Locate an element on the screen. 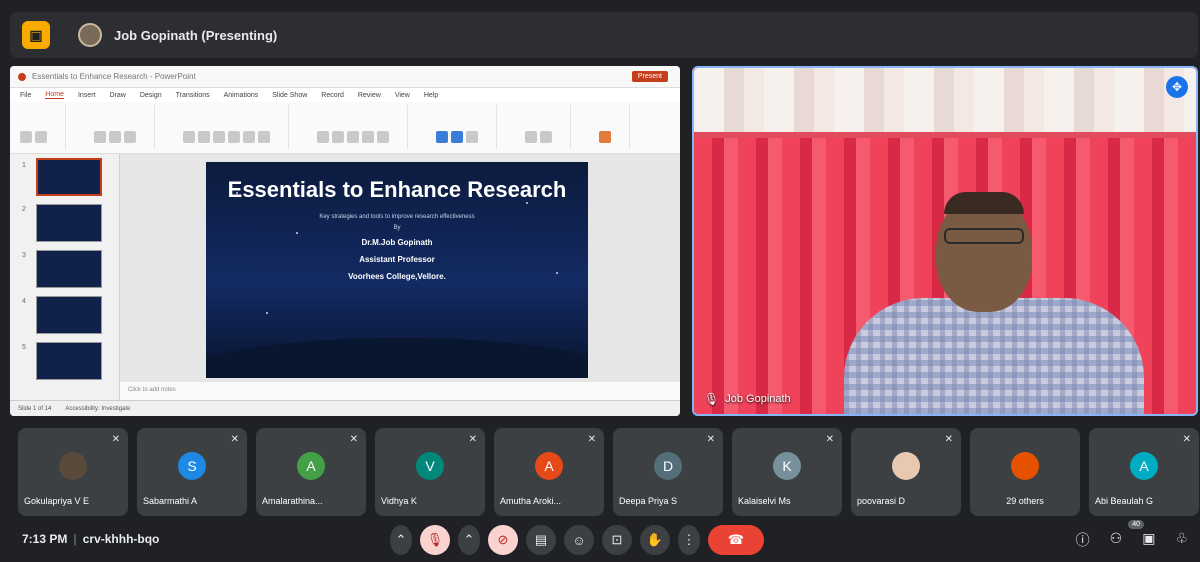 This screenshot has height=562, width=1200. others-tile: 29 others is located at coordinates (1025, 472).